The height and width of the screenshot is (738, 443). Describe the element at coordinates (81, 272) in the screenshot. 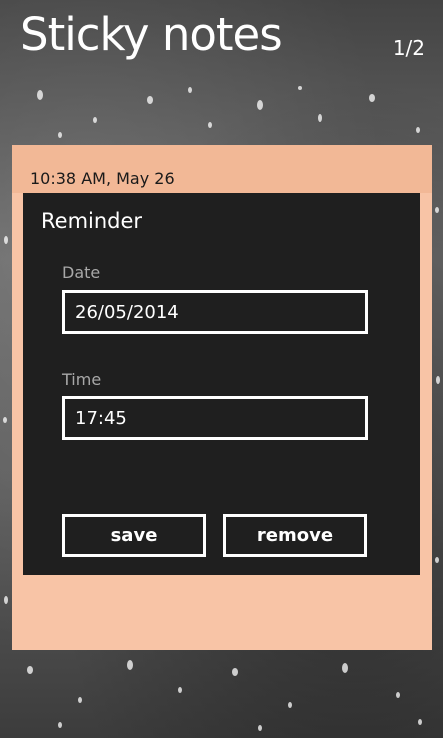

I see `date-label: Date` at that location.